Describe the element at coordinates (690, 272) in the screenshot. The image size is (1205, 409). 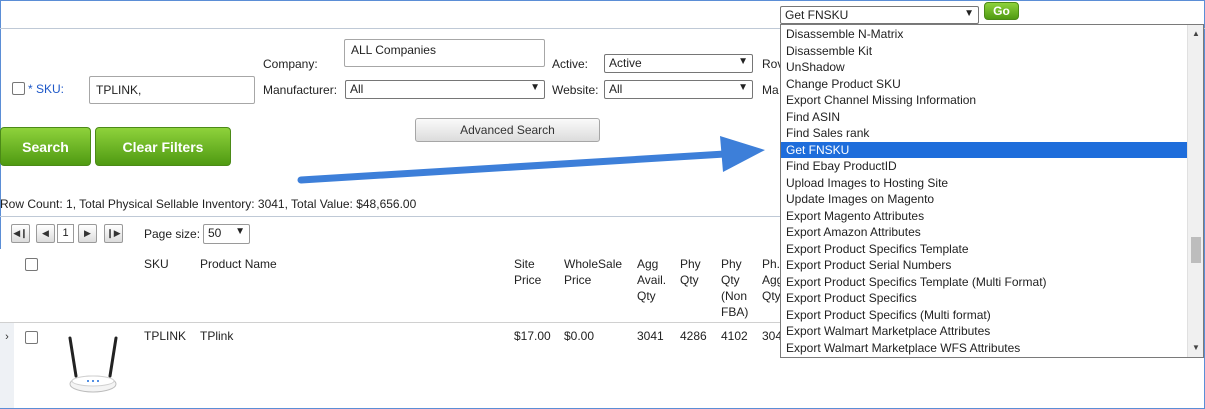
I see `header-phy-qty: Phy Qty` at that location.